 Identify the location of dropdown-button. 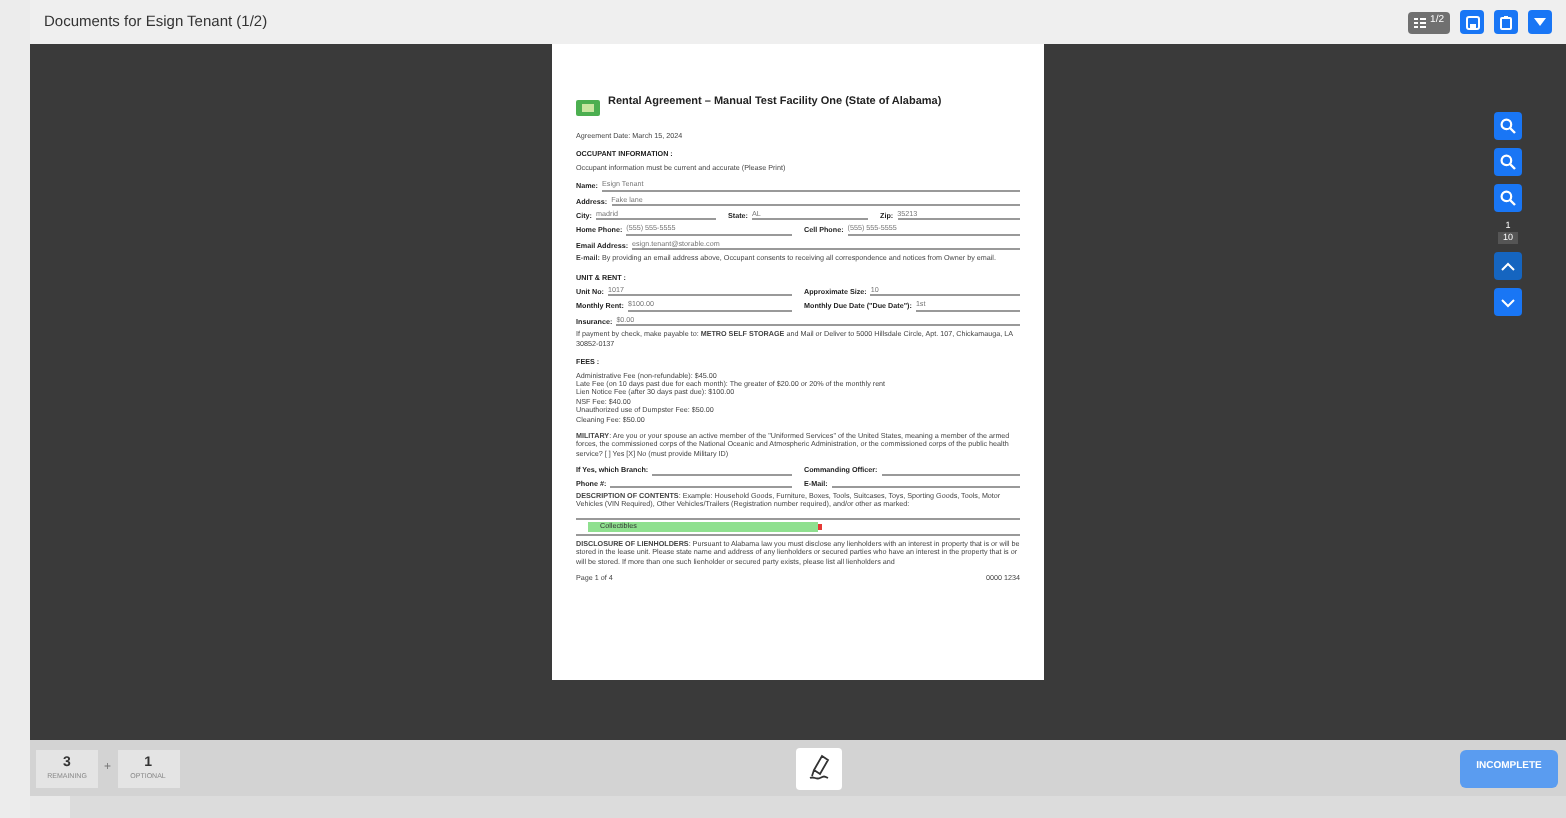
(1540, 22).